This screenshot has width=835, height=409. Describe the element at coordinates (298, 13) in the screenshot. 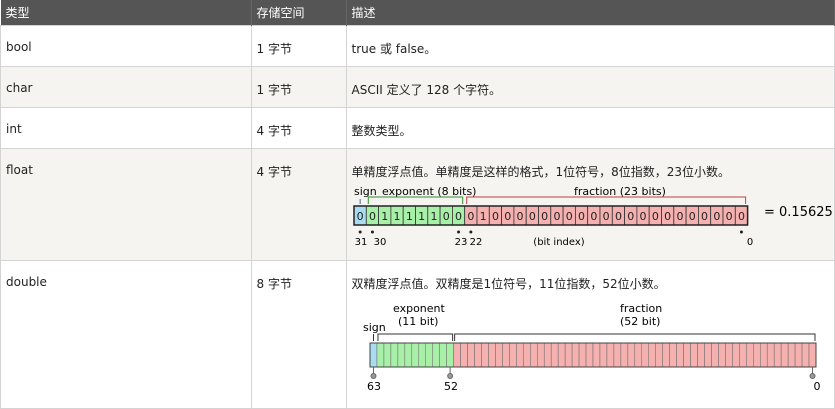

I see `header-size: 存储空间` at that location.